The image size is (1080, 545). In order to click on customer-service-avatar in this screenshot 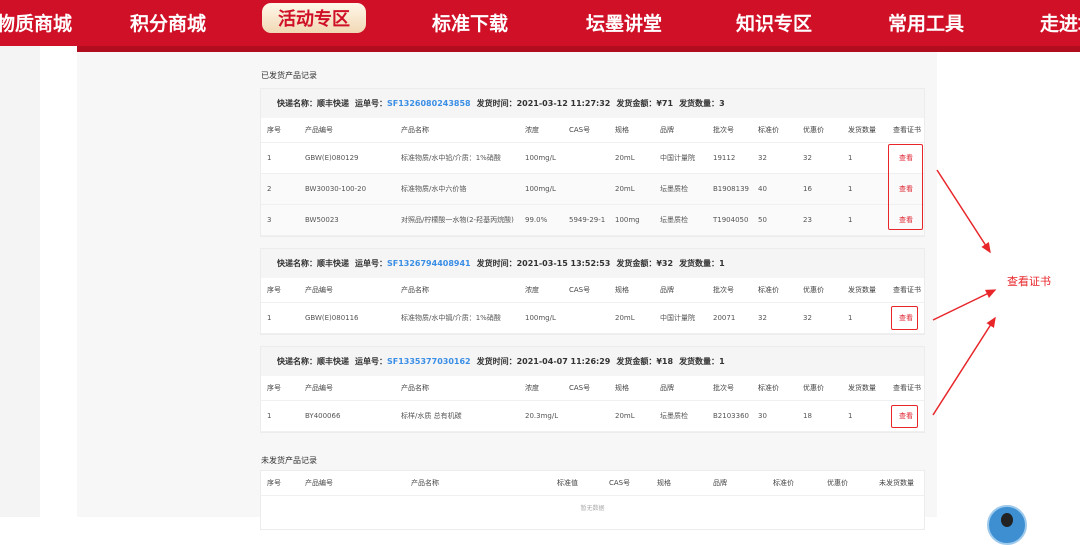, I will do `click(1007, 525)`.